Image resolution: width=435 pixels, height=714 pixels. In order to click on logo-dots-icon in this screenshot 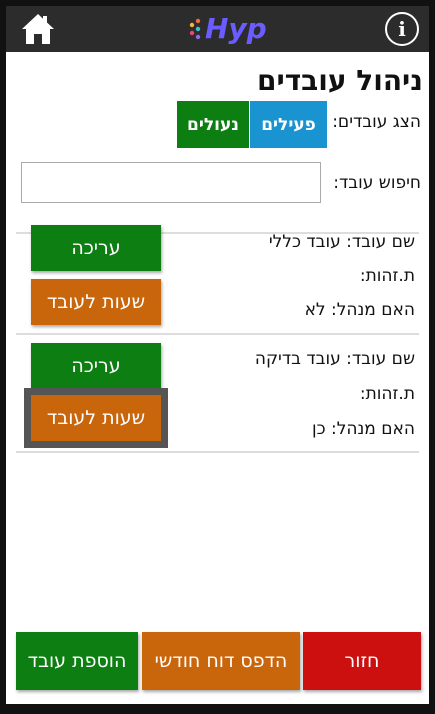, I will do `click(195, 29)`.